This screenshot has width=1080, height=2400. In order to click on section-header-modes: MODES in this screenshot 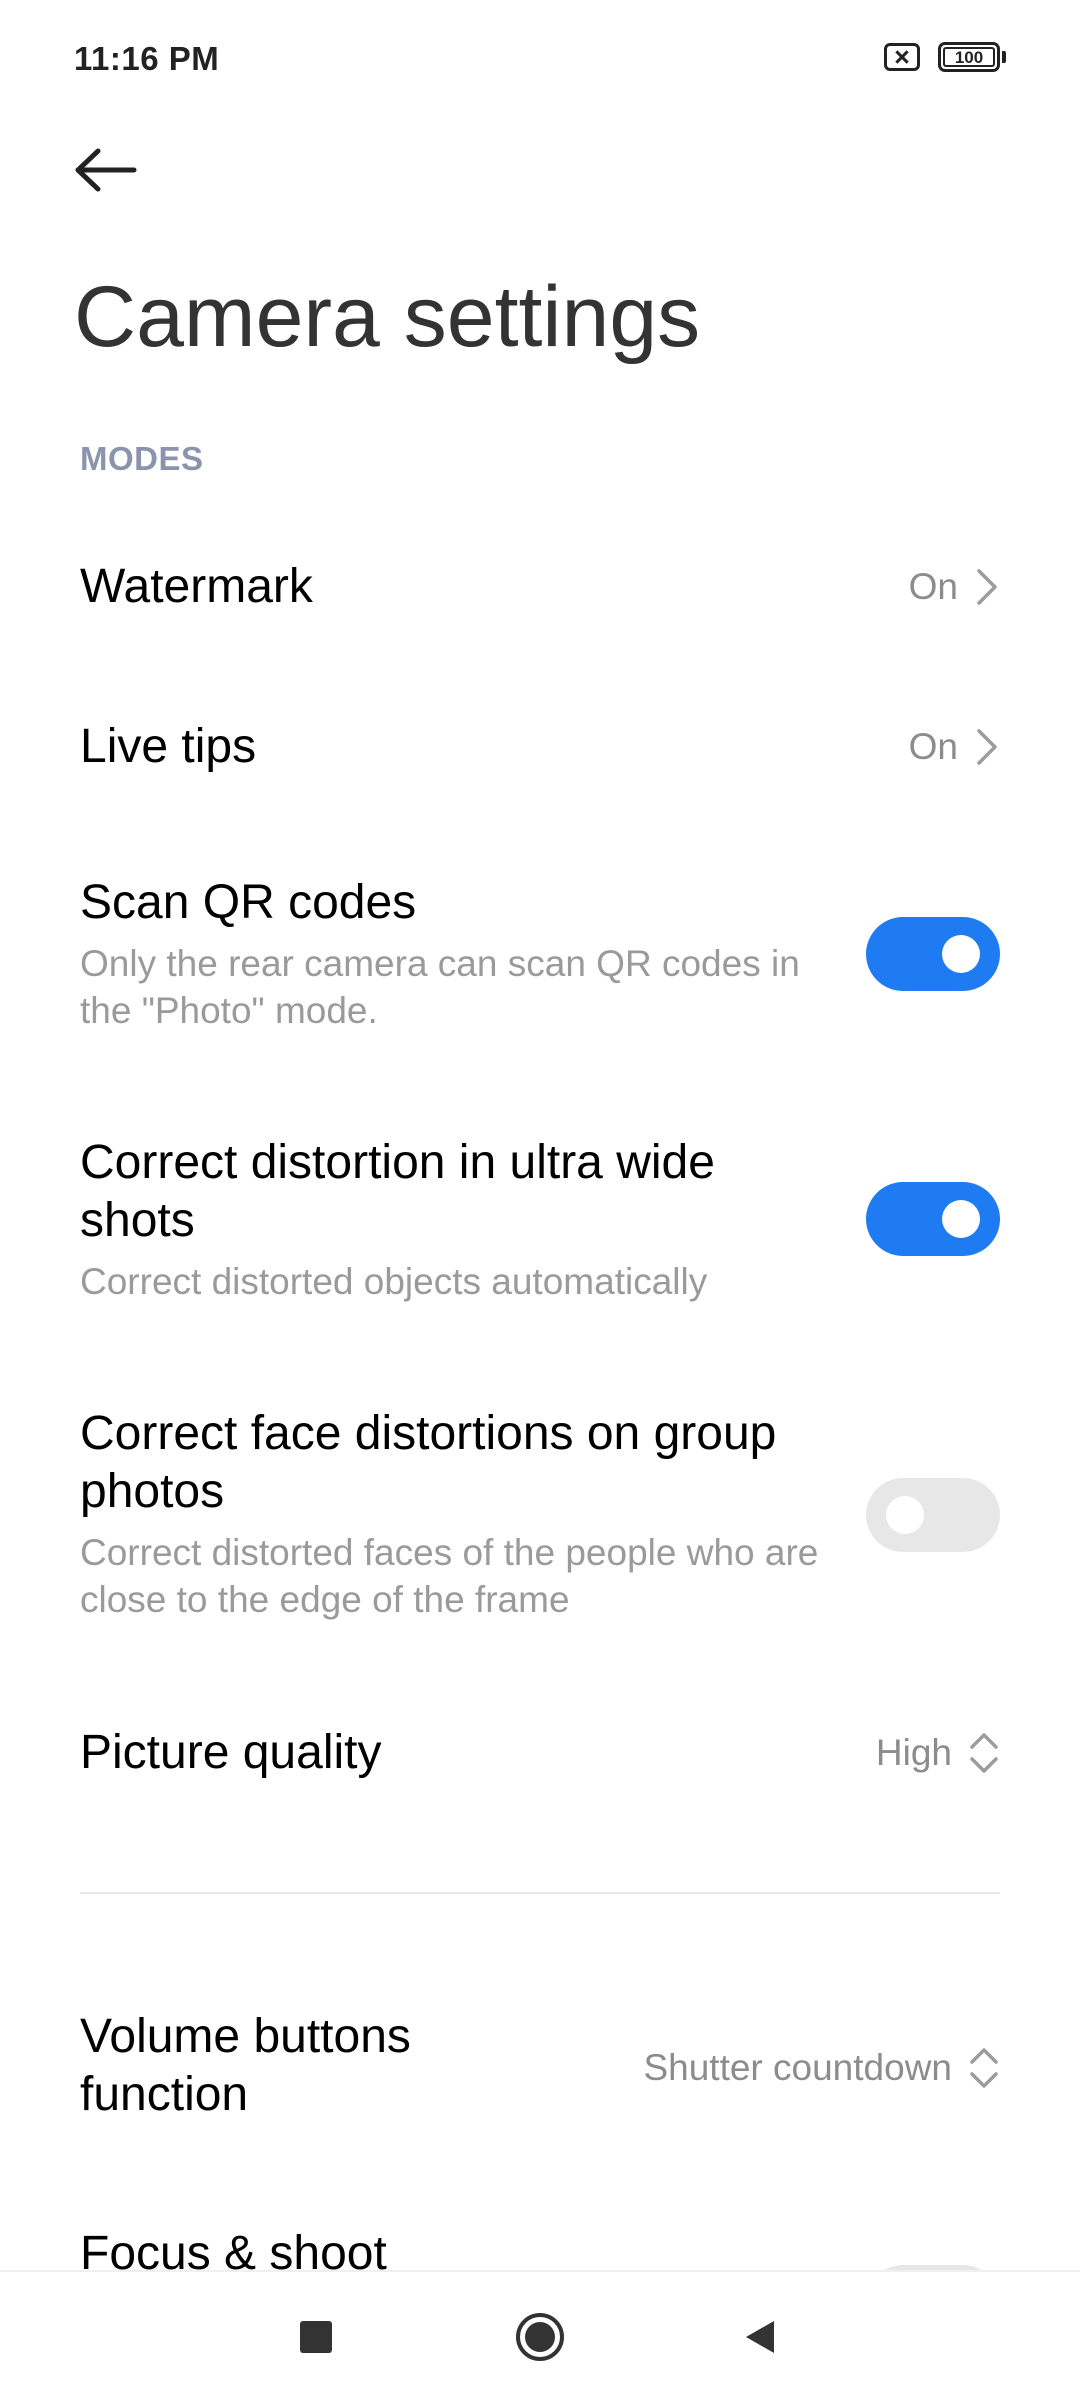, I will do `click(142, 458)`.